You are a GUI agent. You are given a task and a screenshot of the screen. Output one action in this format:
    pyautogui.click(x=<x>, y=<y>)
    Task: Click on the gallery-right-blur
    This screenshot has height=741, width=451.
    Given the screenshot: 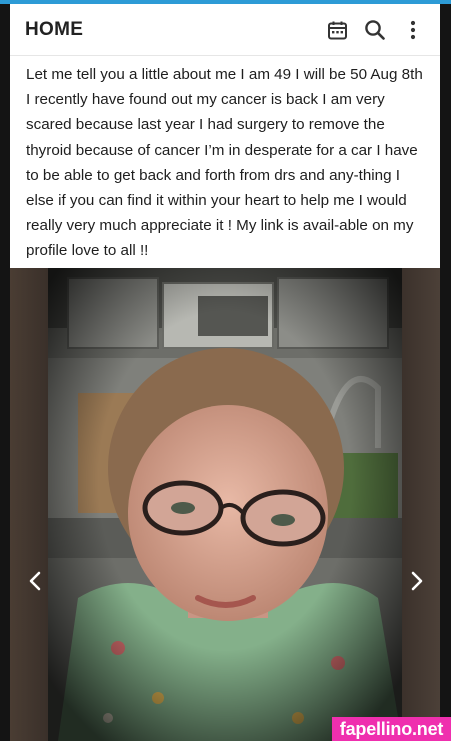 What is the action you would take?
    pyautogui.click(x=421, y=504)
    